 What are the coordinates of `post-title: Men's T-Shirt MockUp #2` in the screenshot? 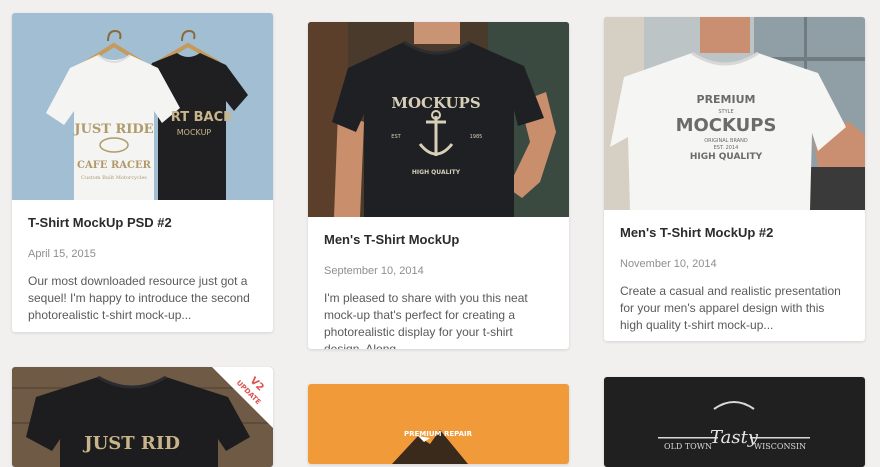 It's located at (734, 233).